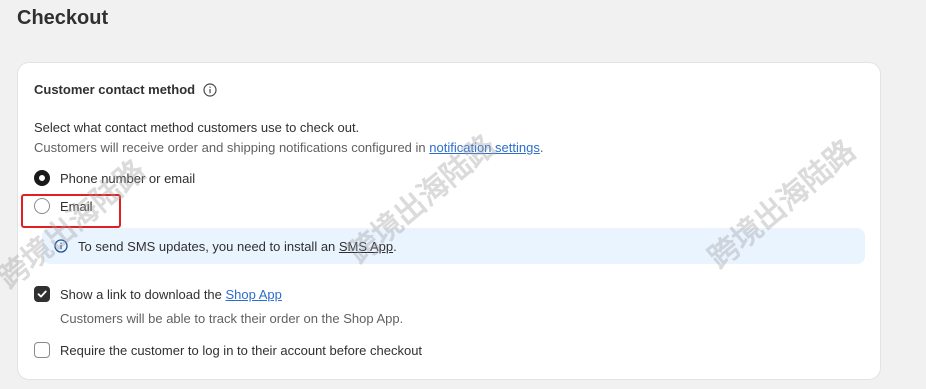 The image size is (926, 389). What do you see at coordinates (71, 211) in the screenshot?
I see `highlight-annotation-box` at bounding box center [71, 211].